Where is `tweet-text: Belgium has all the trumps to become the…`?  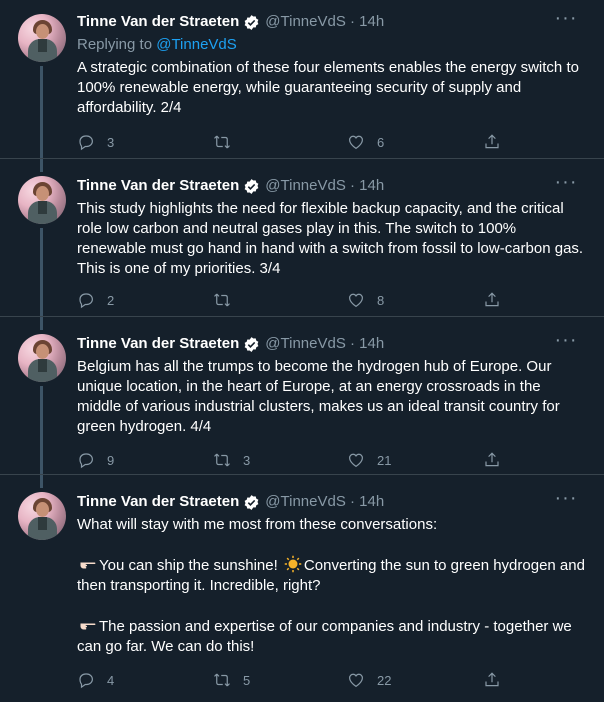 tweet-text: Belgium has all the trumps to become the… is located at coordinates (318, 396).